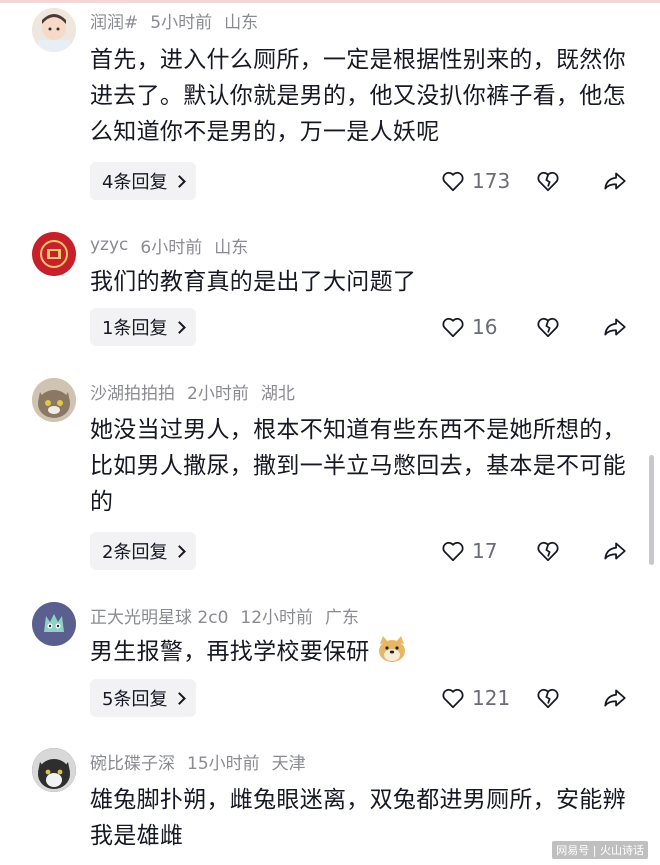 The height and width of the screenshot is (865, 660). I want to click on comment-actions: 173, so click(540, 181).